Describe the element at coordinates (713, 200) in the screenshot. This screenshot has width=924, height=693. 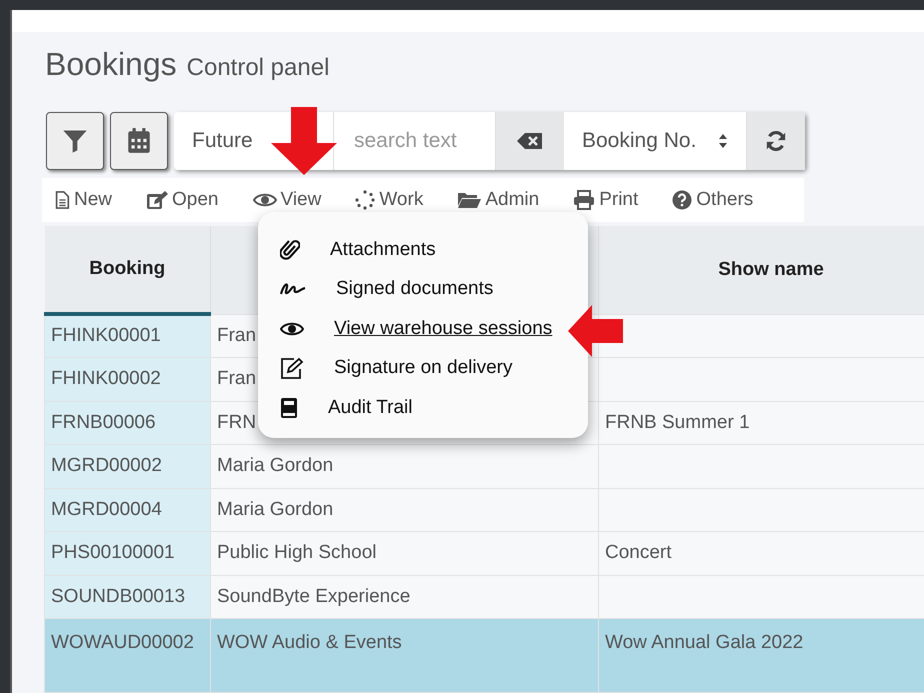
I see `action-link: Others` at that location.